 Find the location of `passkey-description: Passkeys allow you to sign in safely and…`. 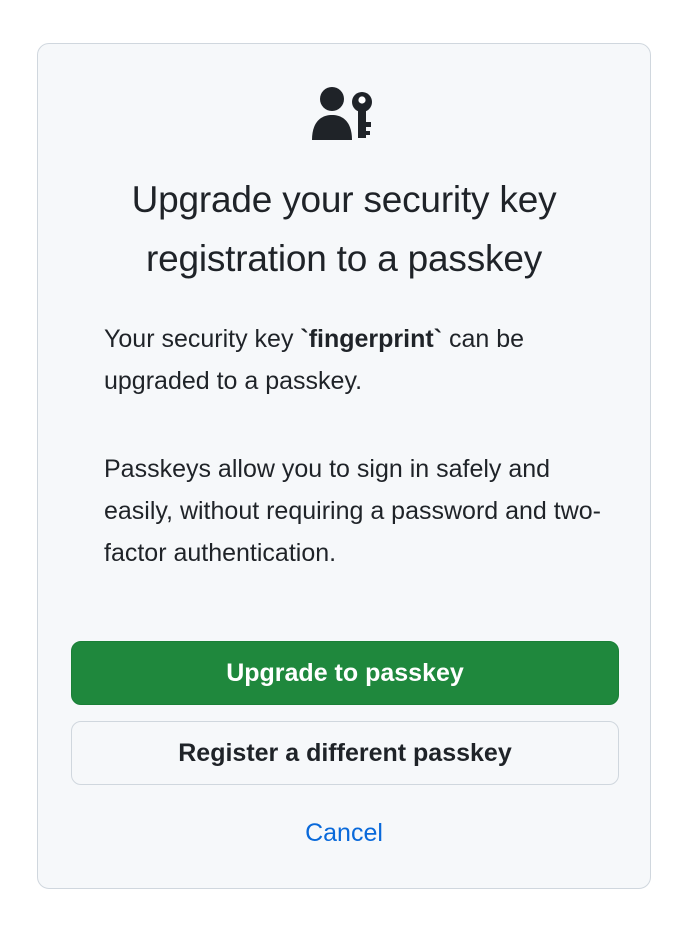

passkey-description: Passkeys allow you to sign in safely and… is located at coordinates (353, 511).